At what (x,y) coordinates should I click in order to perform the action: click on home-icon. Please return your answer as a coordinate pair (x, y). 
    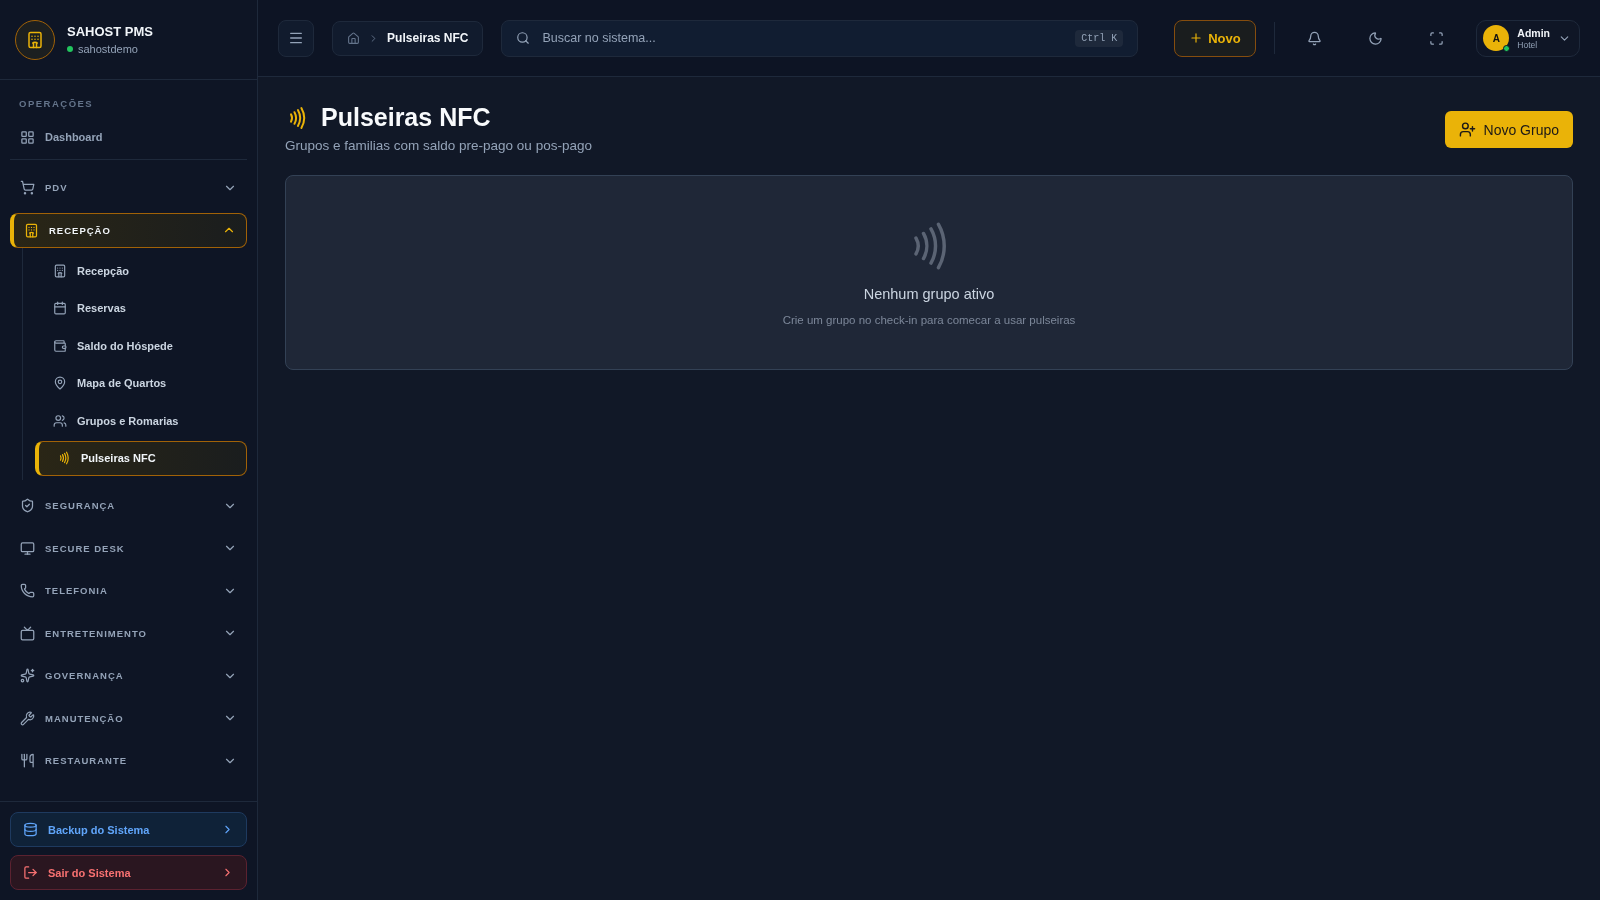
    Looking at the image, I should click on (354, 38).